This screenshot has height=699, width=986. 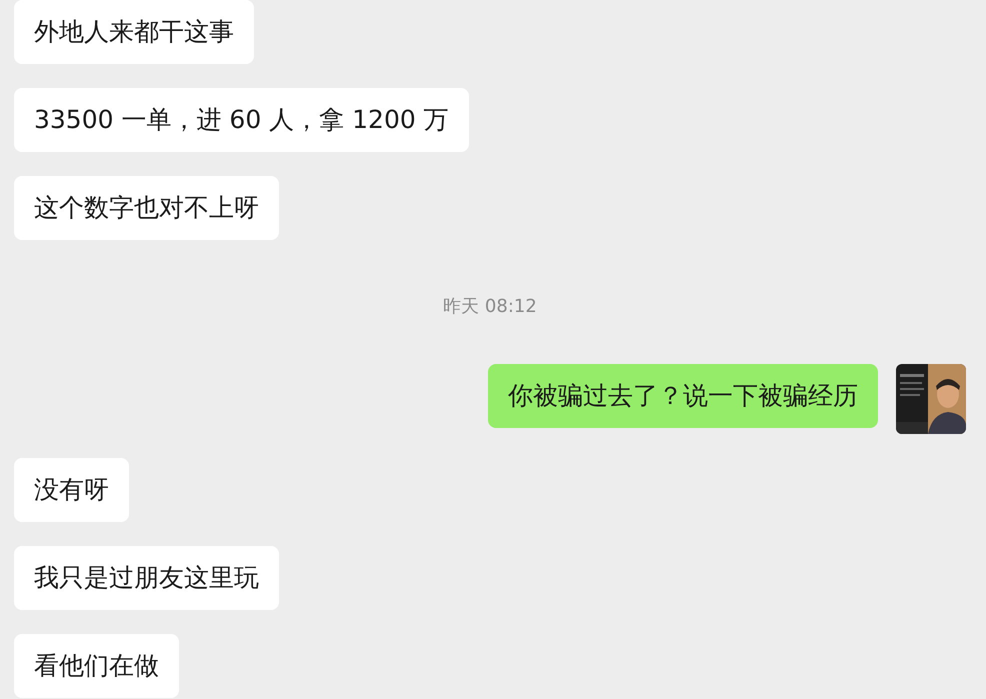 What do you see at coordinates (490, 306) in the screenshot?
I see `timestamp: 昨天 08:12` at bounding box center [490, 306].